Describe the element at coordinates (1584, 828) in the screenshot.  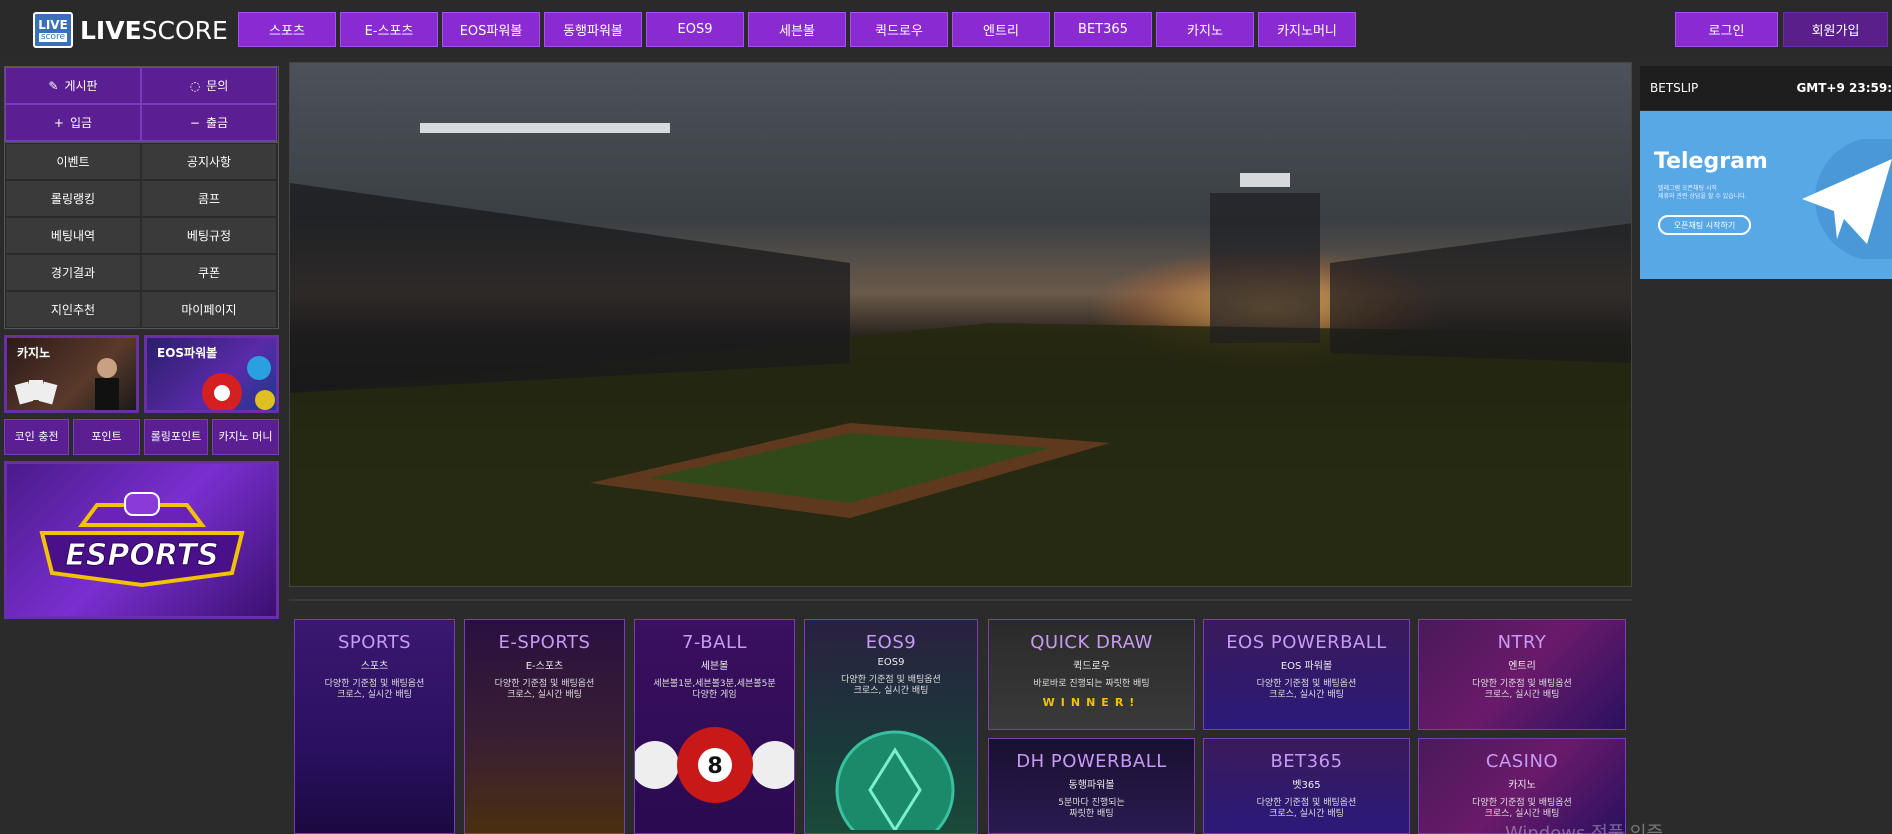
I see `windows-activation-watermark: Windows 정품 인증` at that location.